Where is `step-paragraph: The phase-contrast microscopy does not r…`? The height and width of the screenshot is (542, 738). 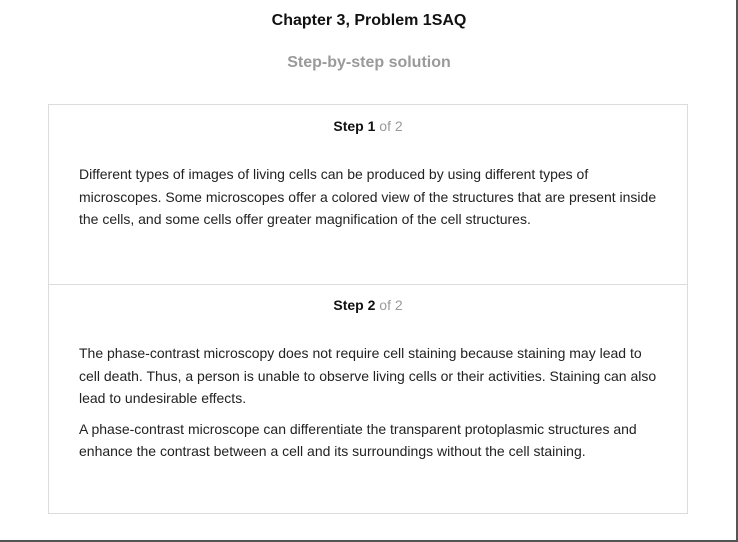 step-paragraph: The phase-contrast microscopy does not r… is located at coordinates (368, 375).